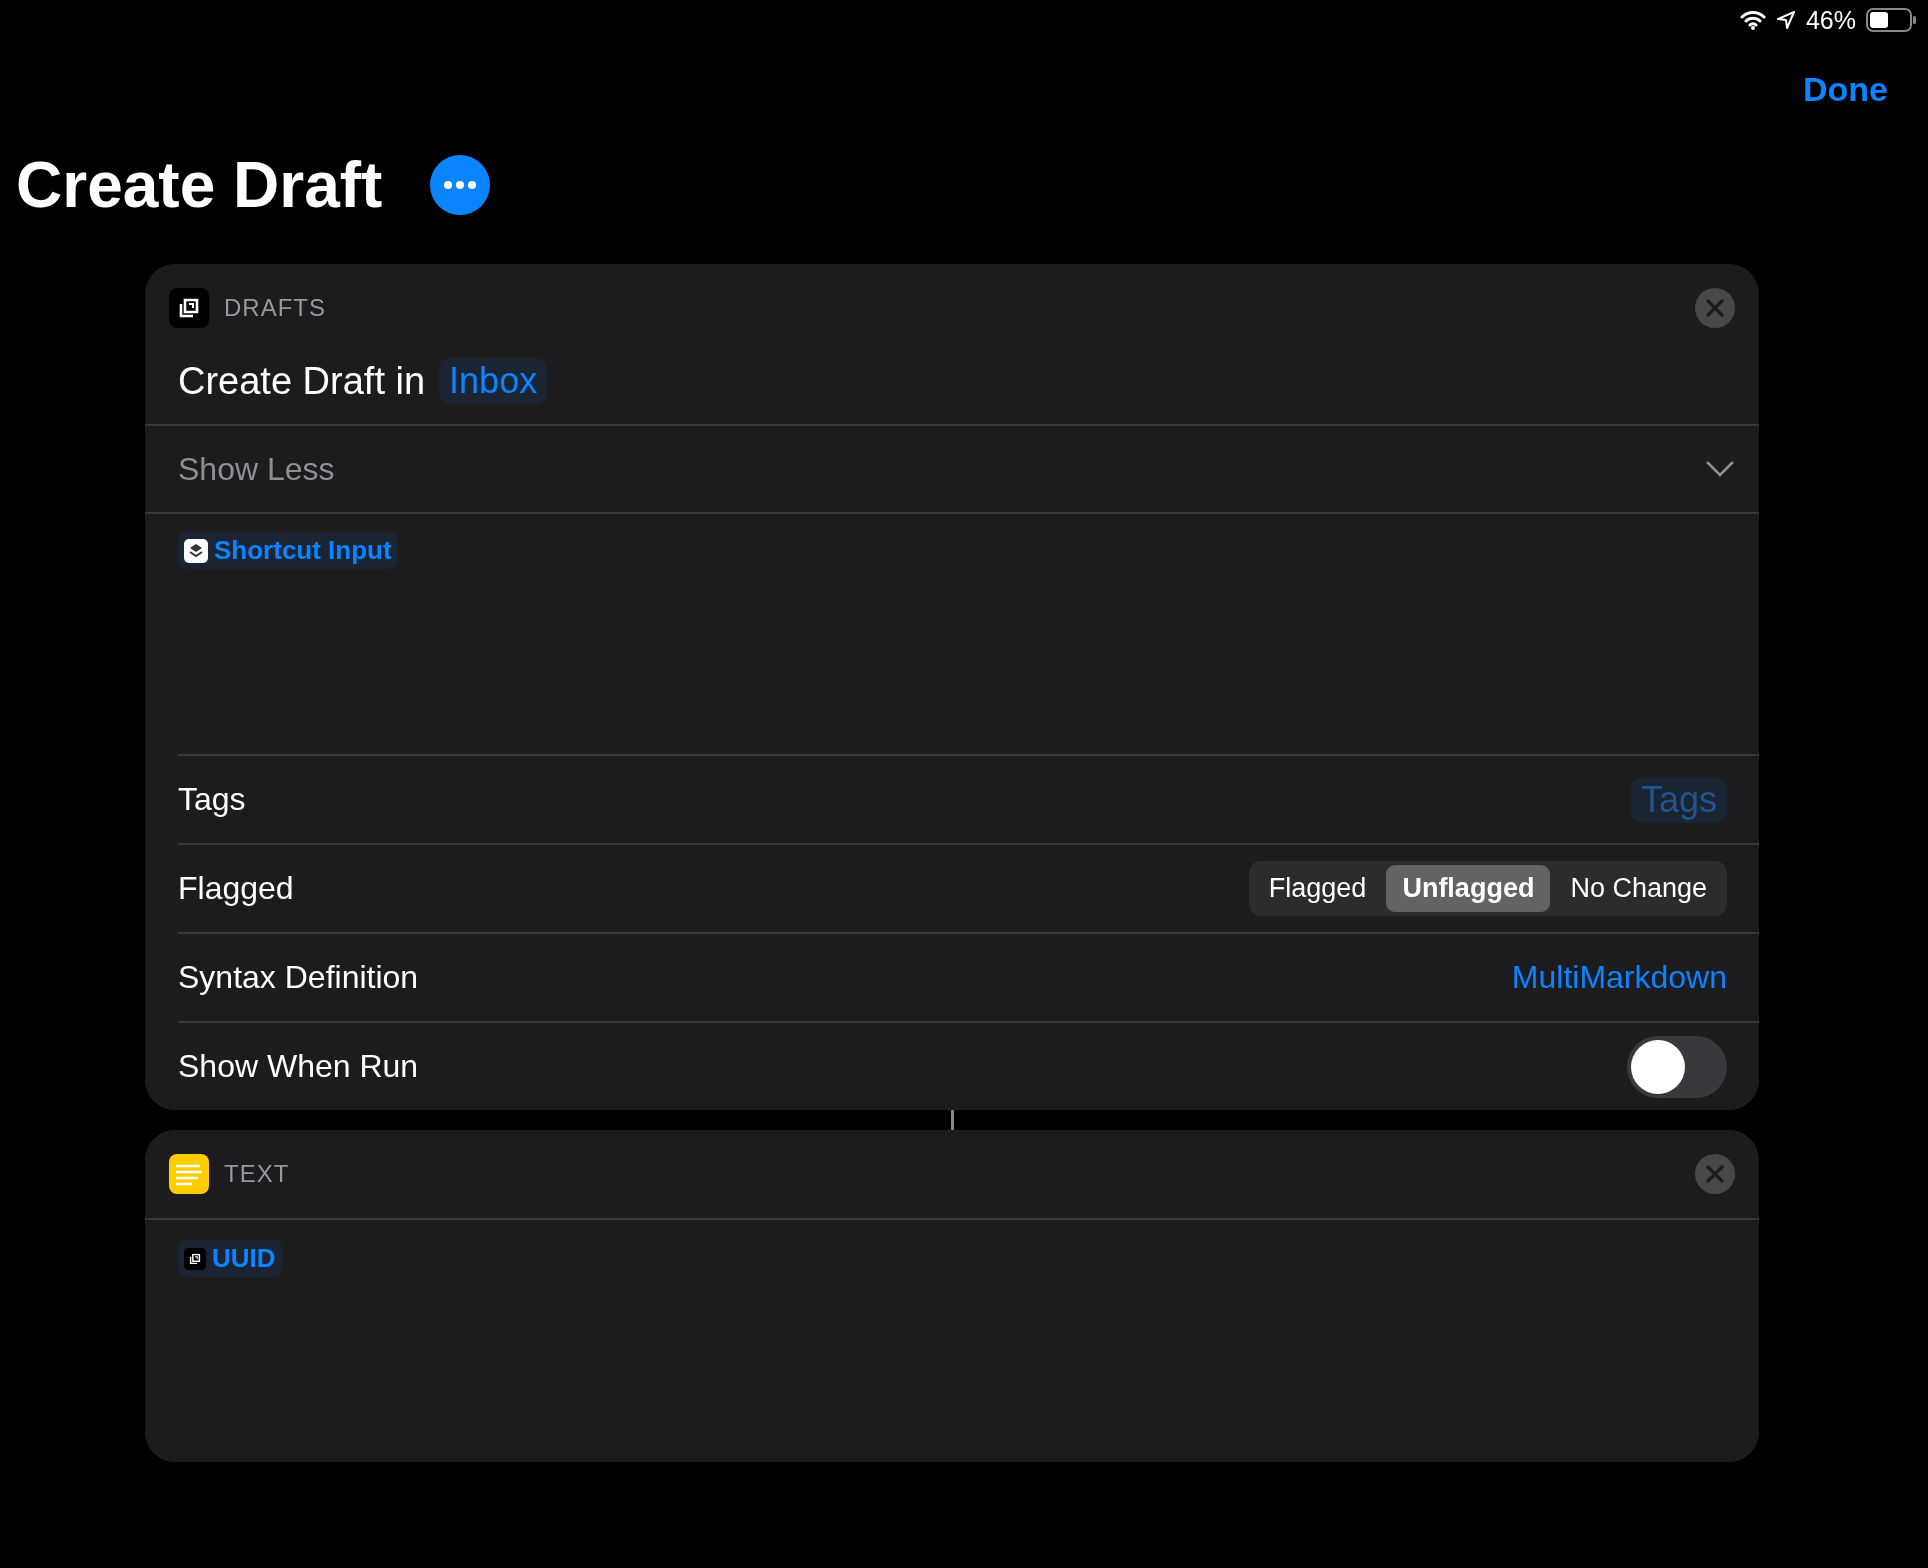 This screenshot has height=1568, width=1928. What do you see at coordinates (1845, 96) in the screenshot?
I see `done-button: Done` at bounding box center [1845, 96].